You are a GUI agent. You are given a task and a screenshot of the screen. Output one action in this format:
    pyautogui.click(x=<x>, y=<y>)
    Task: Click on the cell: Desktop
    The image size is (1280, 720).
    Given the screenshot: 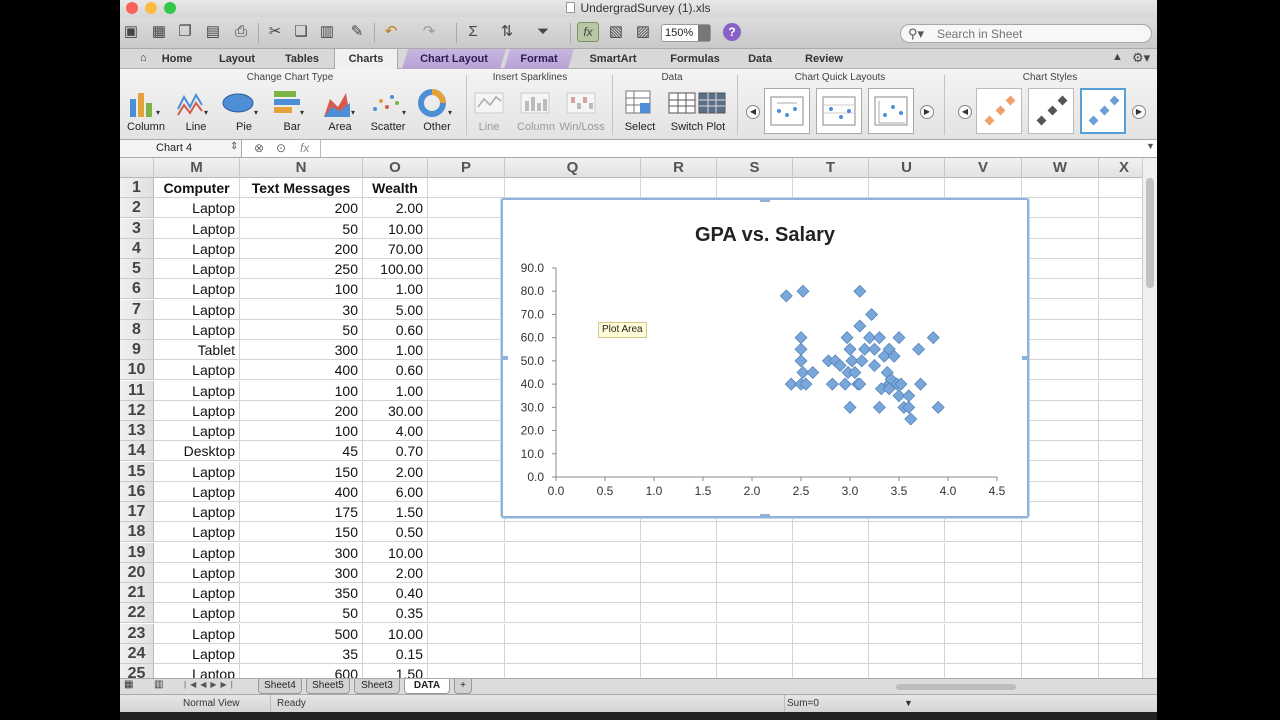 What is the action you would take?
    pyautogui.click(x=197, y=451)
    